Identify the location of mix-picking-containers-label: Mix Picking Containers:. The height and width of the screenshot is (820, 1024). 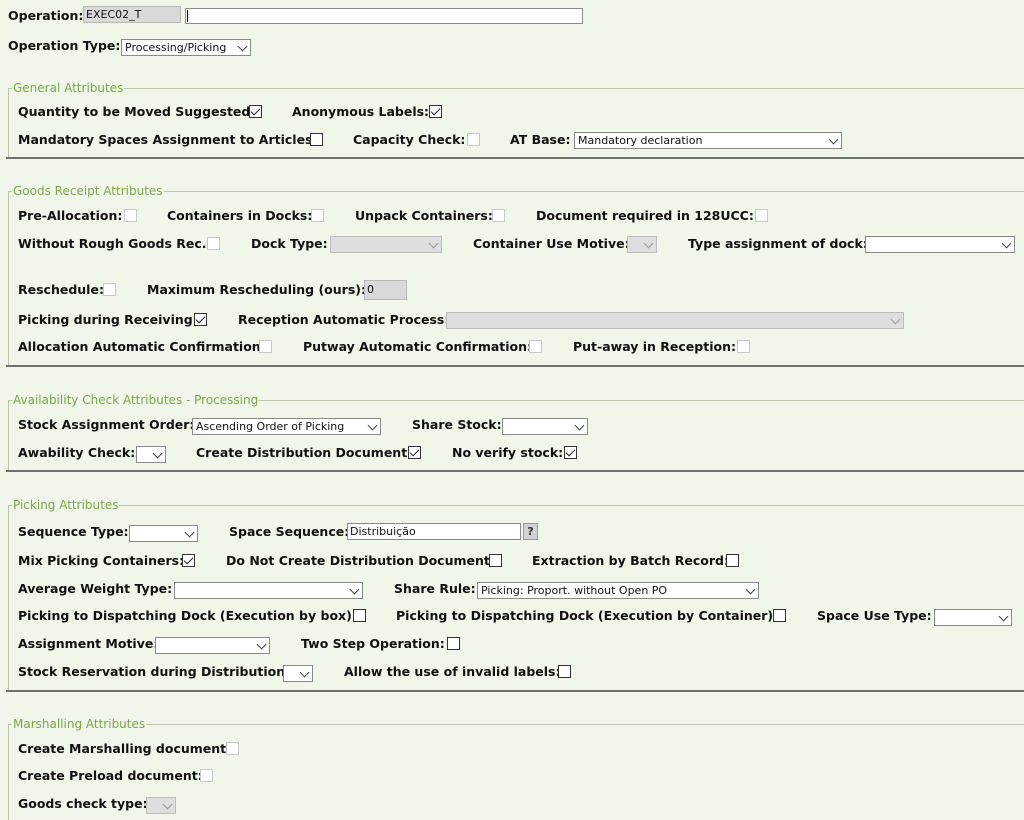
(101, 560).